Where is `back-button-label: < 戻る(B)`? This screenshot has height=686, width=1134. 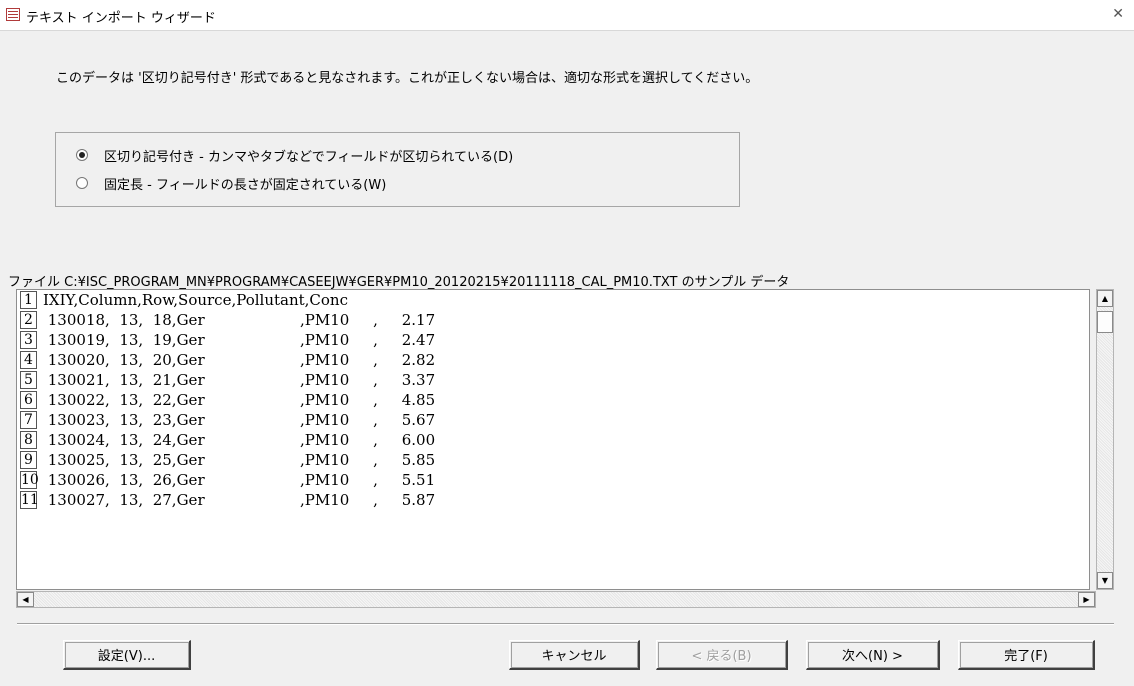
back-button-label: < 戻る(B) is located at coordinates (721, 656).